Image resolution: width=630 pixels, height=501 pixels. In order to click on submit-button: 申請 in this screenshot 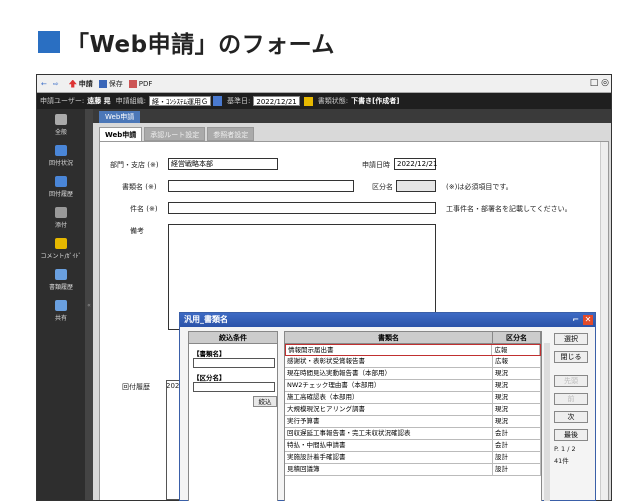, I will do `click(80, 84)`.